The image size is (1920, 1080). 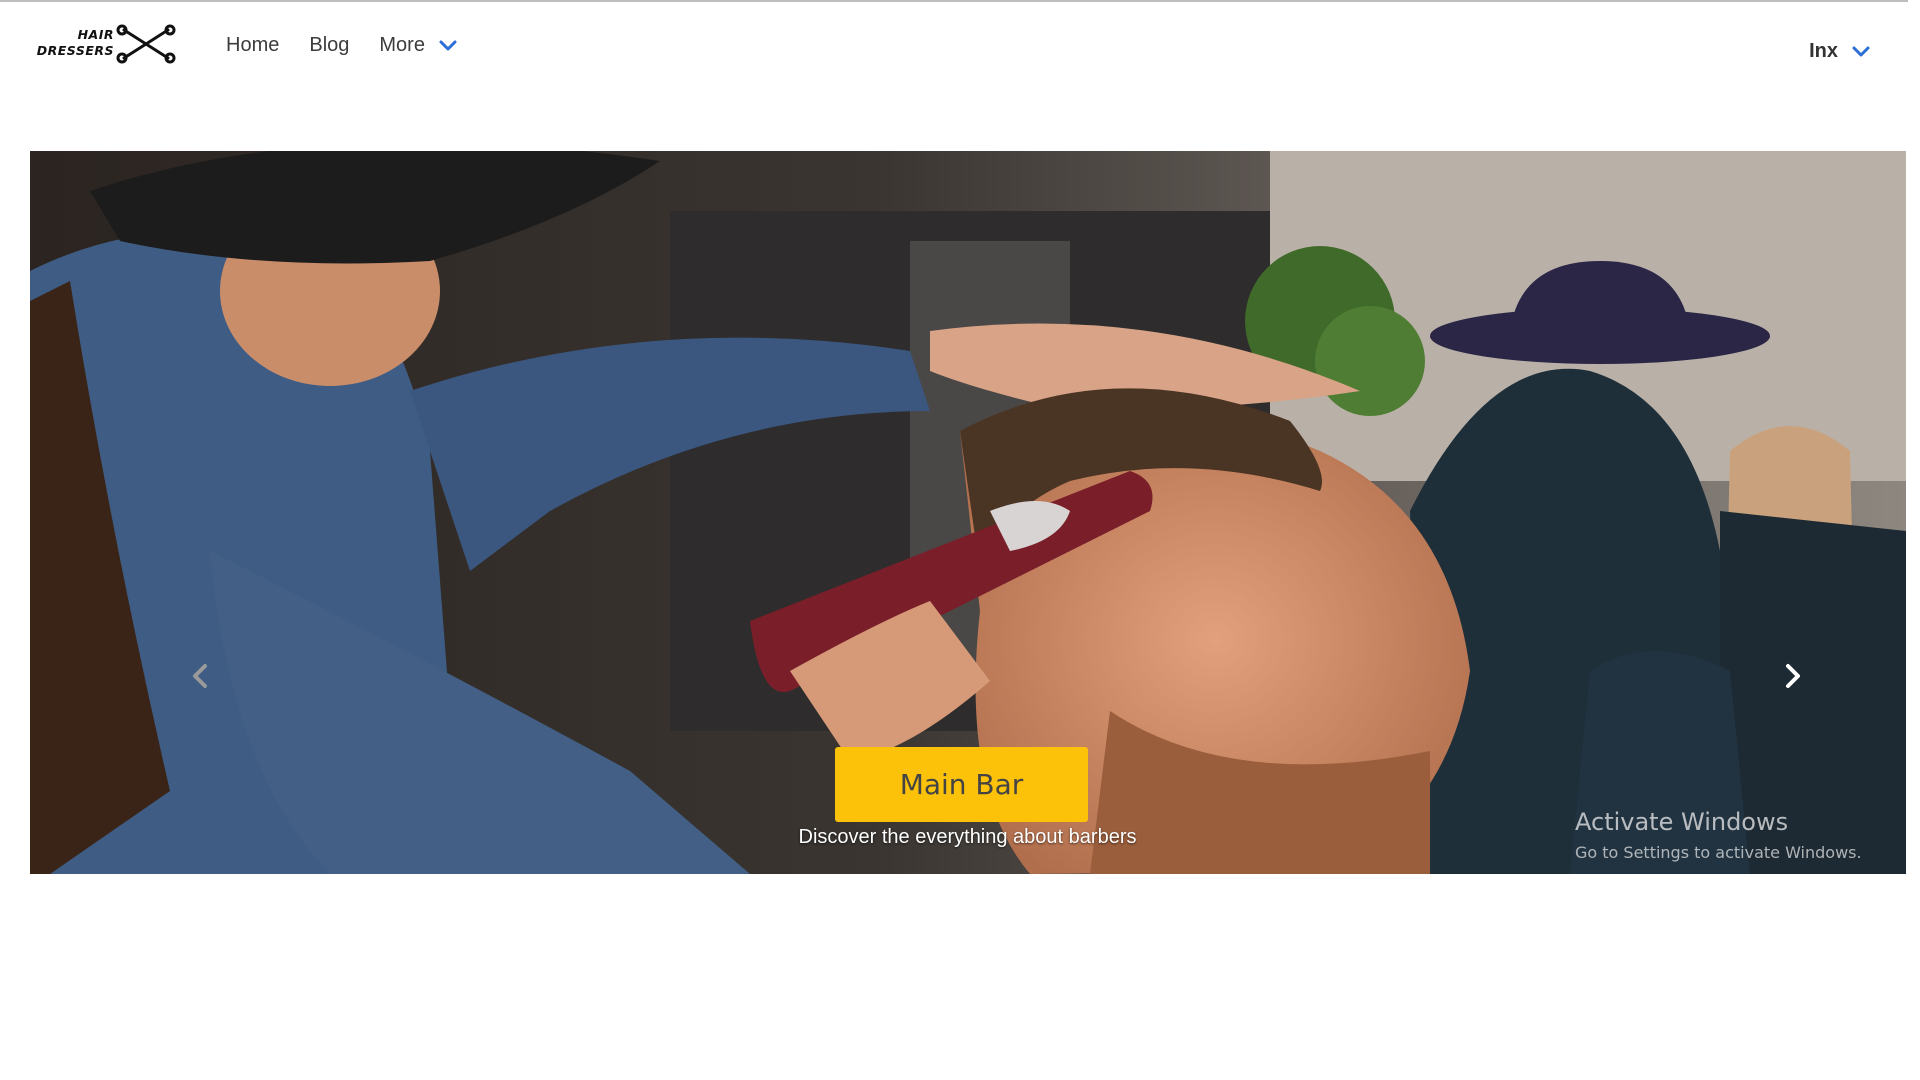 What do you see at coordinates (967, 837) in the screenshot?
I see `carousel-caption: Discover the everything about barbers` at bounding box center [967, 837].